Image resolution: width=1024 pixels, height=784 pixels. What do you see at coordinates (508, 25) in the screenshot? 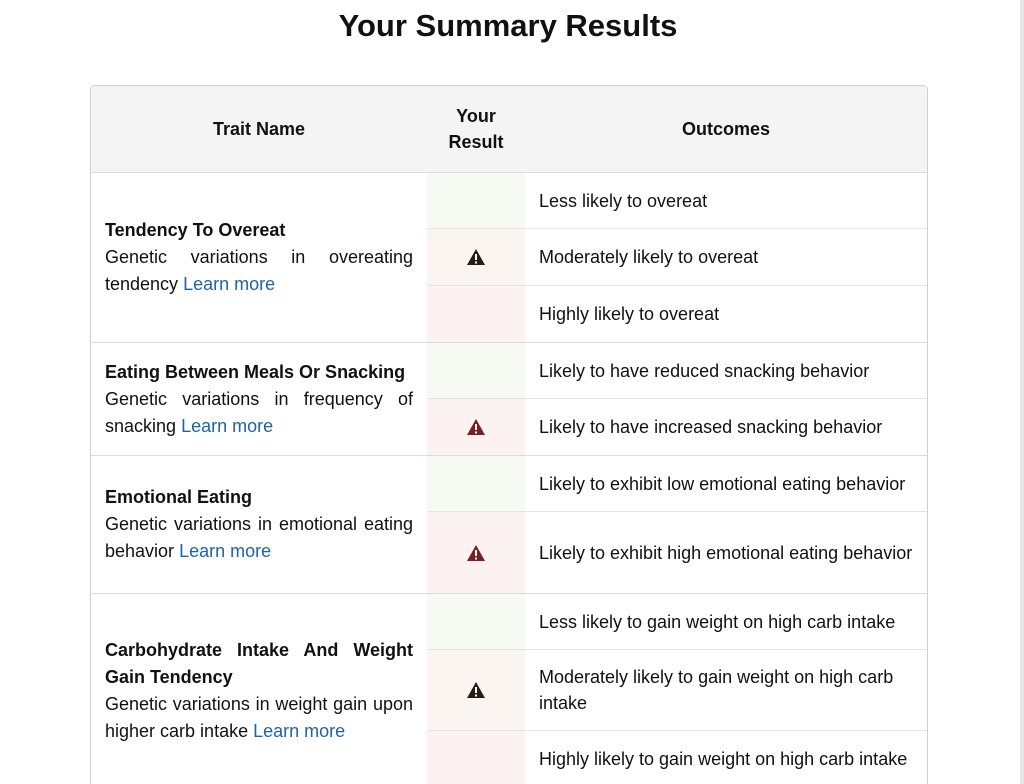
I see `page-title: Your Summary Results` at bounding box center [508, 25].